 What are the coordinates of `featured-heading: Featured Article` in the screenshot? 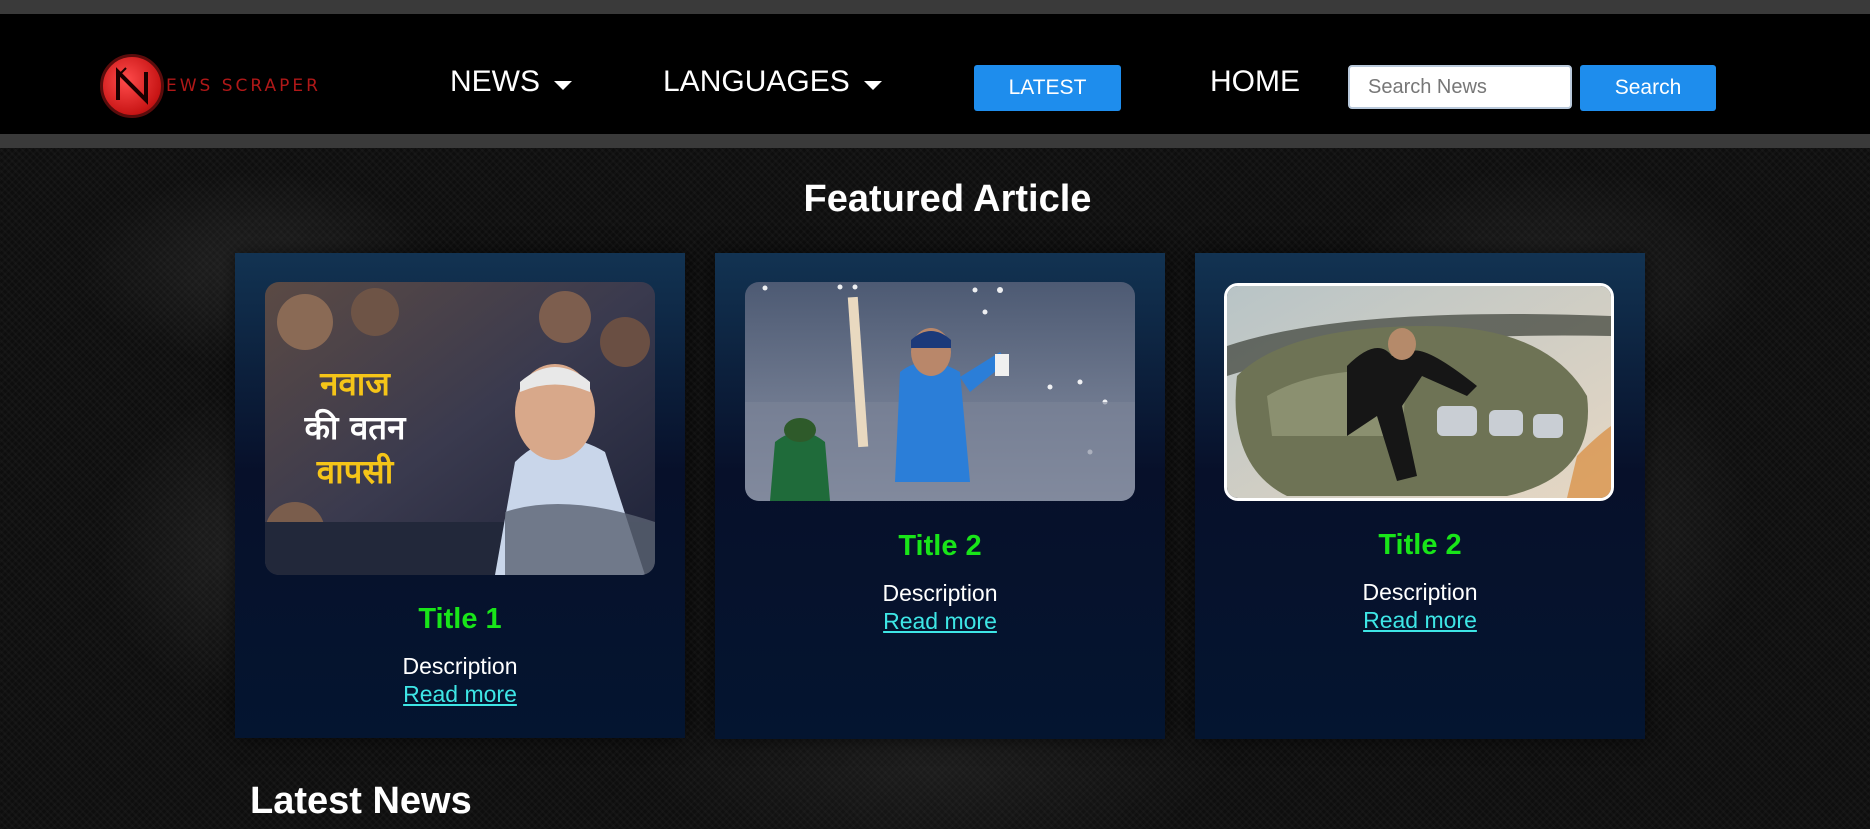 It's located at (947, 199).